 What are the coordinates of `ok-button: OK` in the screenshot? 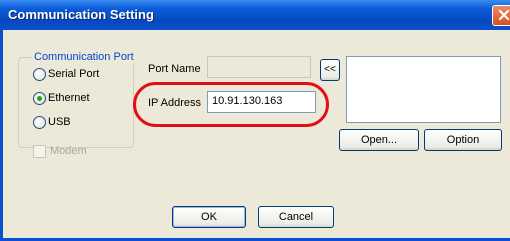 It's located at (209, 217).